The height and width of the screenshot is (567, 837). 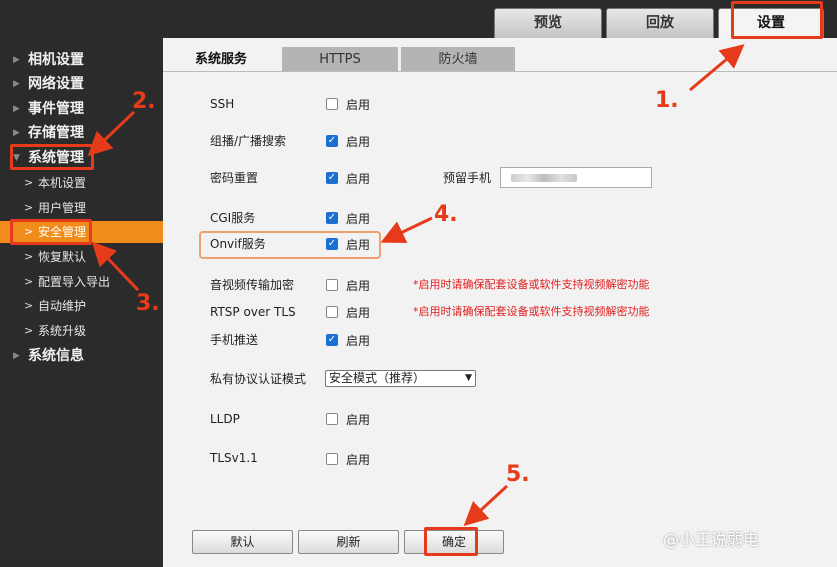 What do you see at coordinates (51, 232) in the screenshot?
I see `annotation-box-security-management` at bounding box center [51, 232].